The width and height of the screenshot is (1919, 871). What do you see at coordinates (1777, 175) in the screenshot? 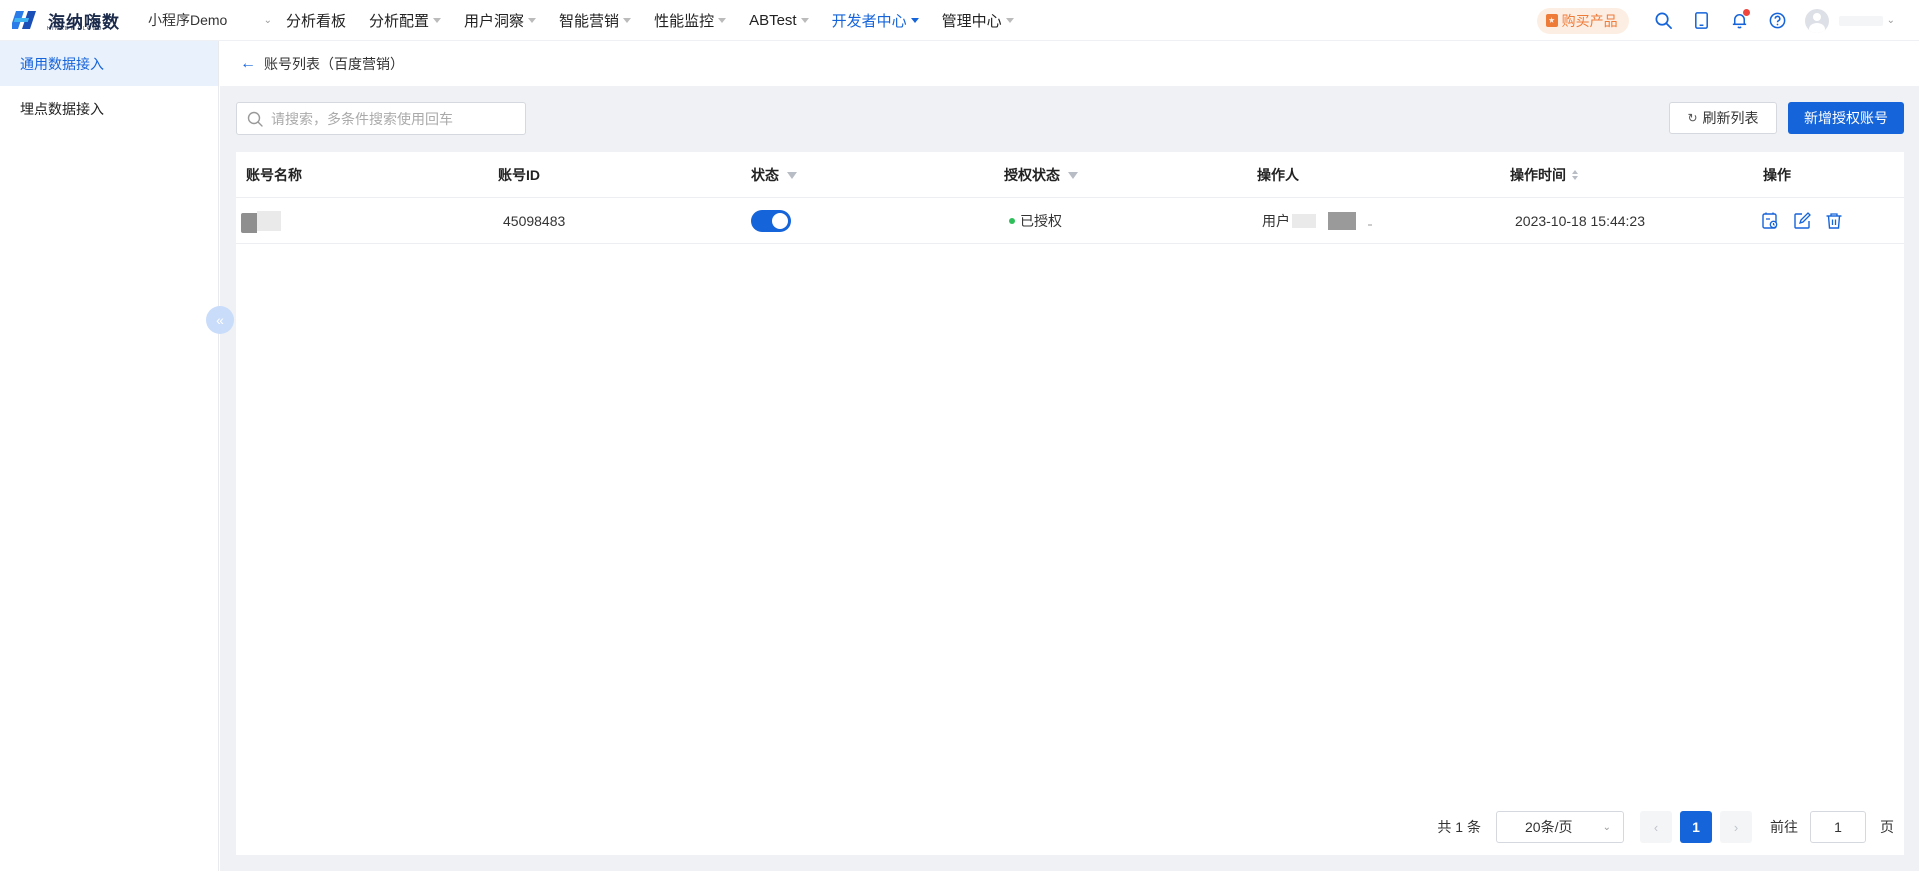
I see `column-header-actions: 操作` at bounding box center [1777, 175].